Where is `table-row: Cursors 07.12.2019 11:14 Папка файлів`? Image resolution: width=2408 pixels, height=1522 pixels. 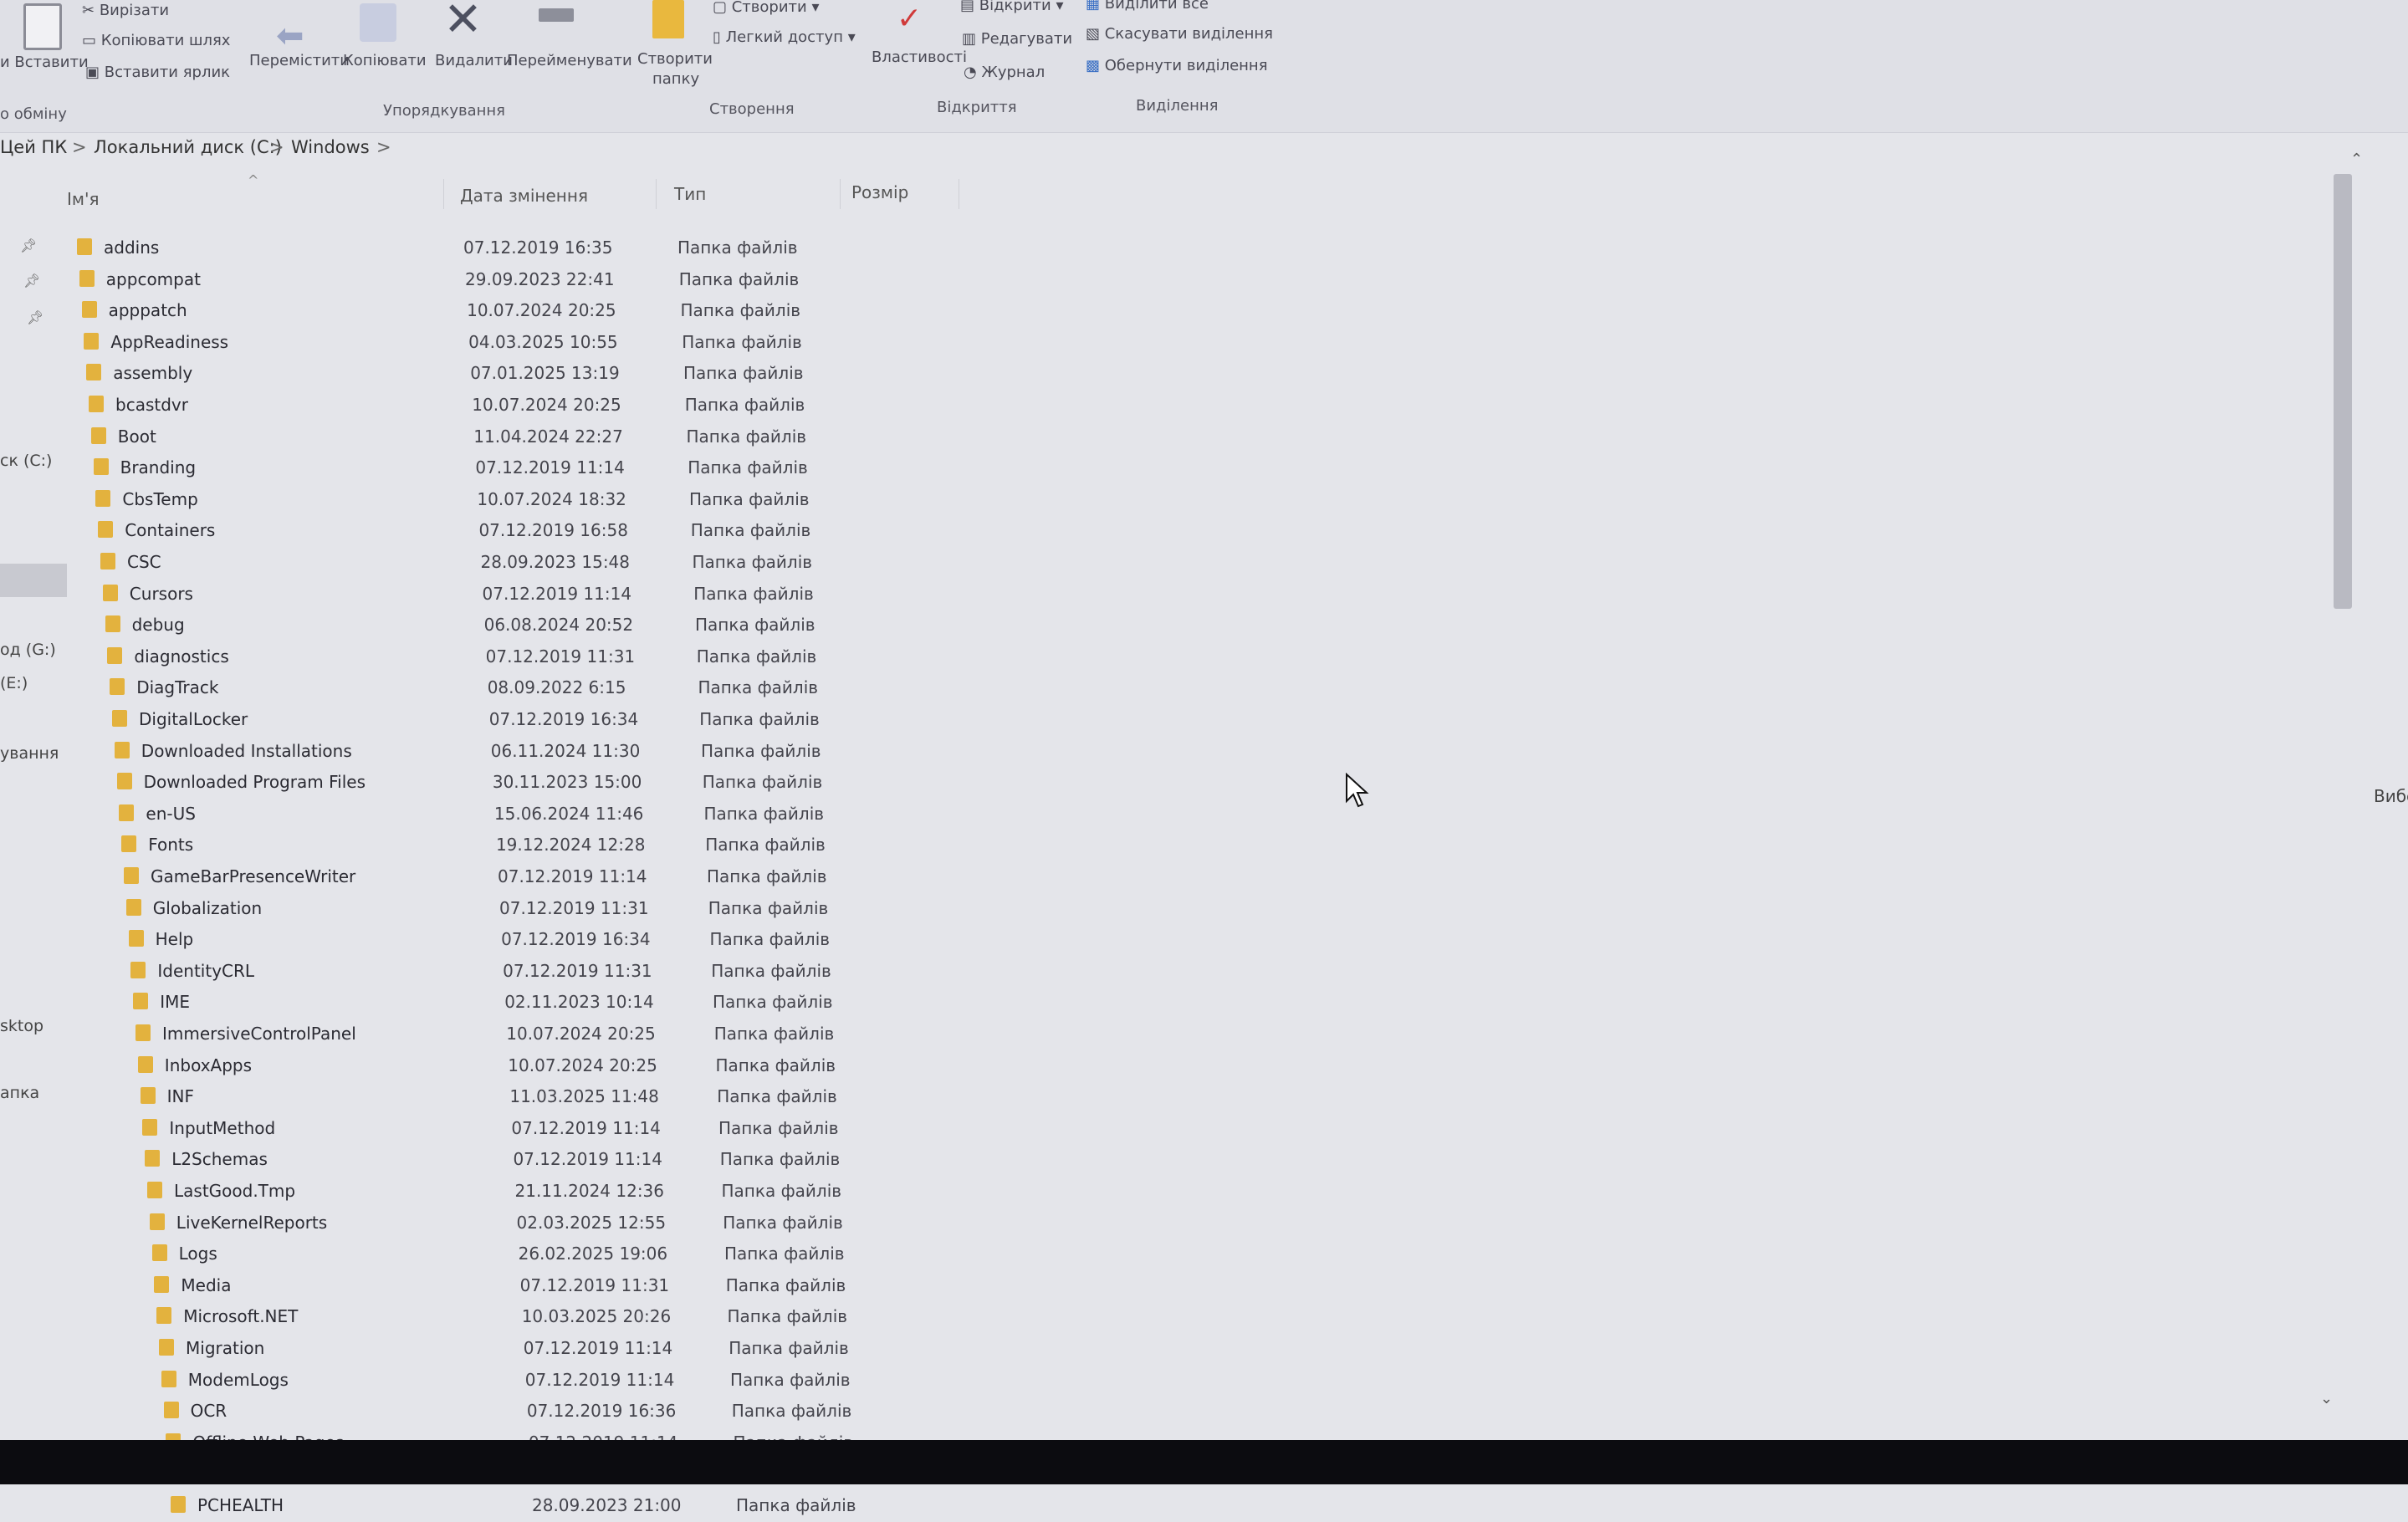 table-row: Cursors 07.12.2019 11:14 Папка файлів is located at coordinates (585, 595).